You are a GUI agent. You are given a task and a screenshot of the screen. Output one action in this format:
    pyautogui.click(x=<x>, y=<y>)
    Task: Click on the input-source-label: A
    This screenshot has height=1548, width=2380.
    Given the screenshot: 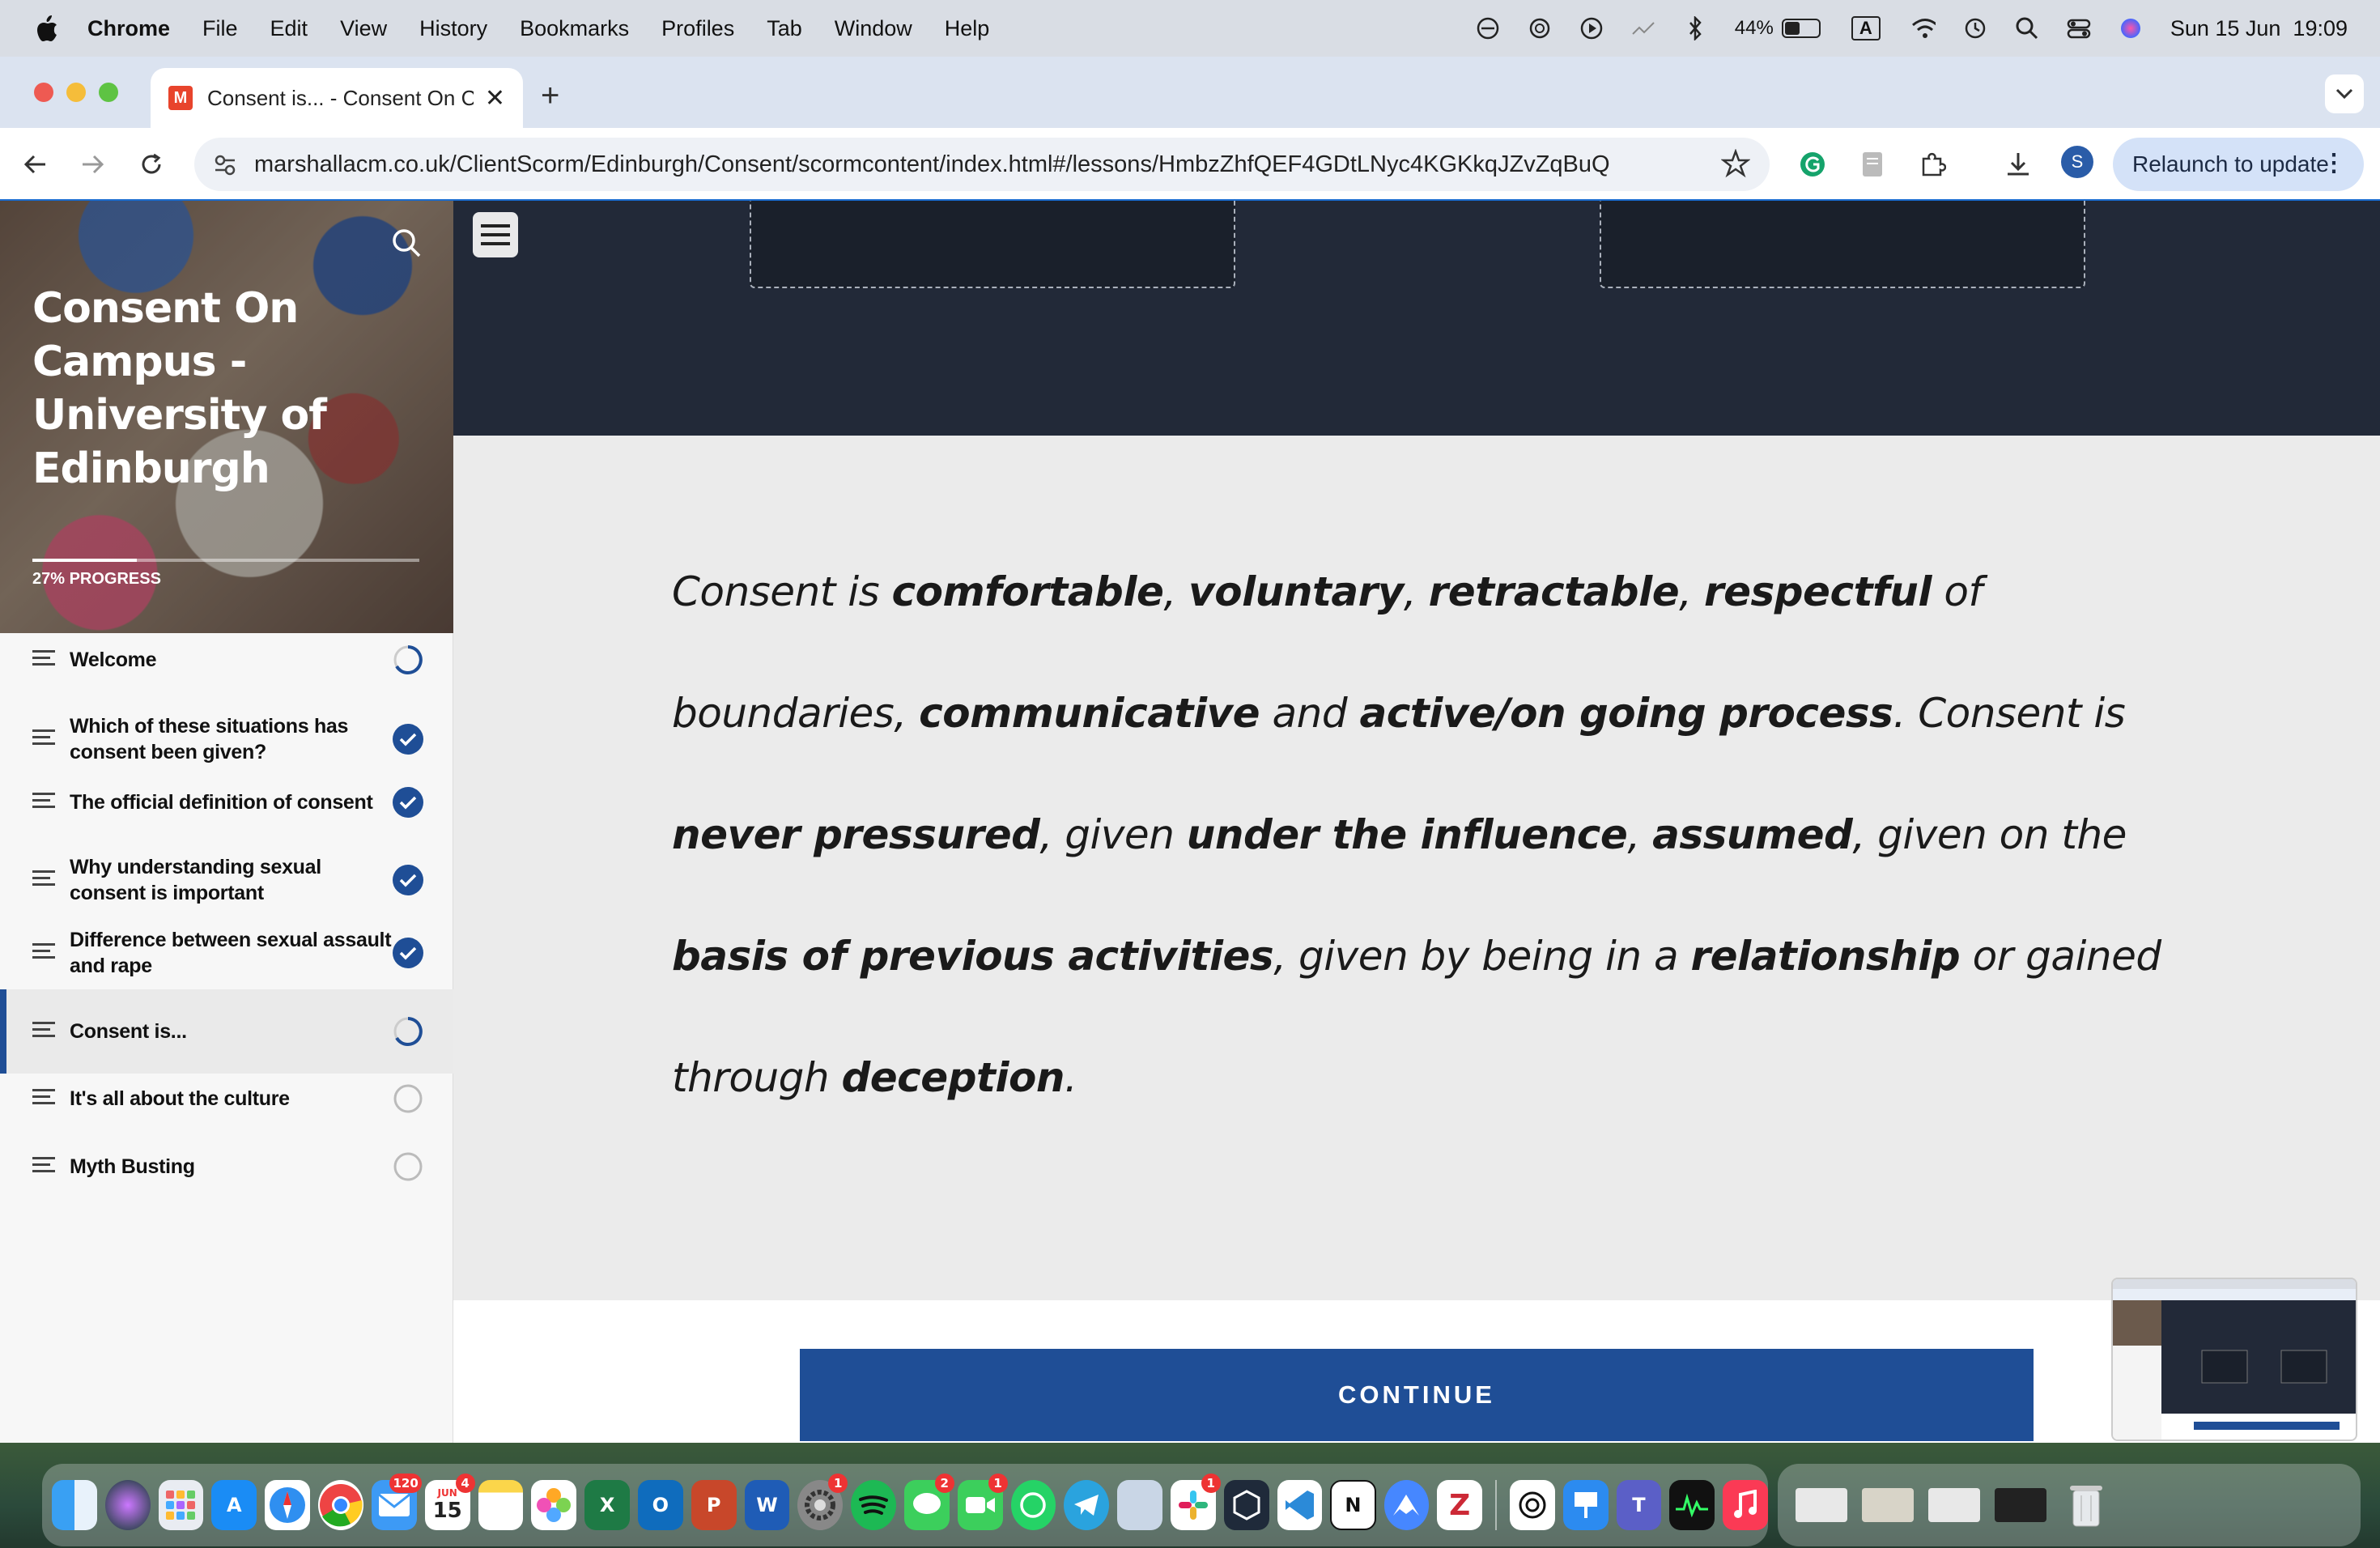 What is the action you would take?
    pyautogui.click(x=1866, y=28)
    